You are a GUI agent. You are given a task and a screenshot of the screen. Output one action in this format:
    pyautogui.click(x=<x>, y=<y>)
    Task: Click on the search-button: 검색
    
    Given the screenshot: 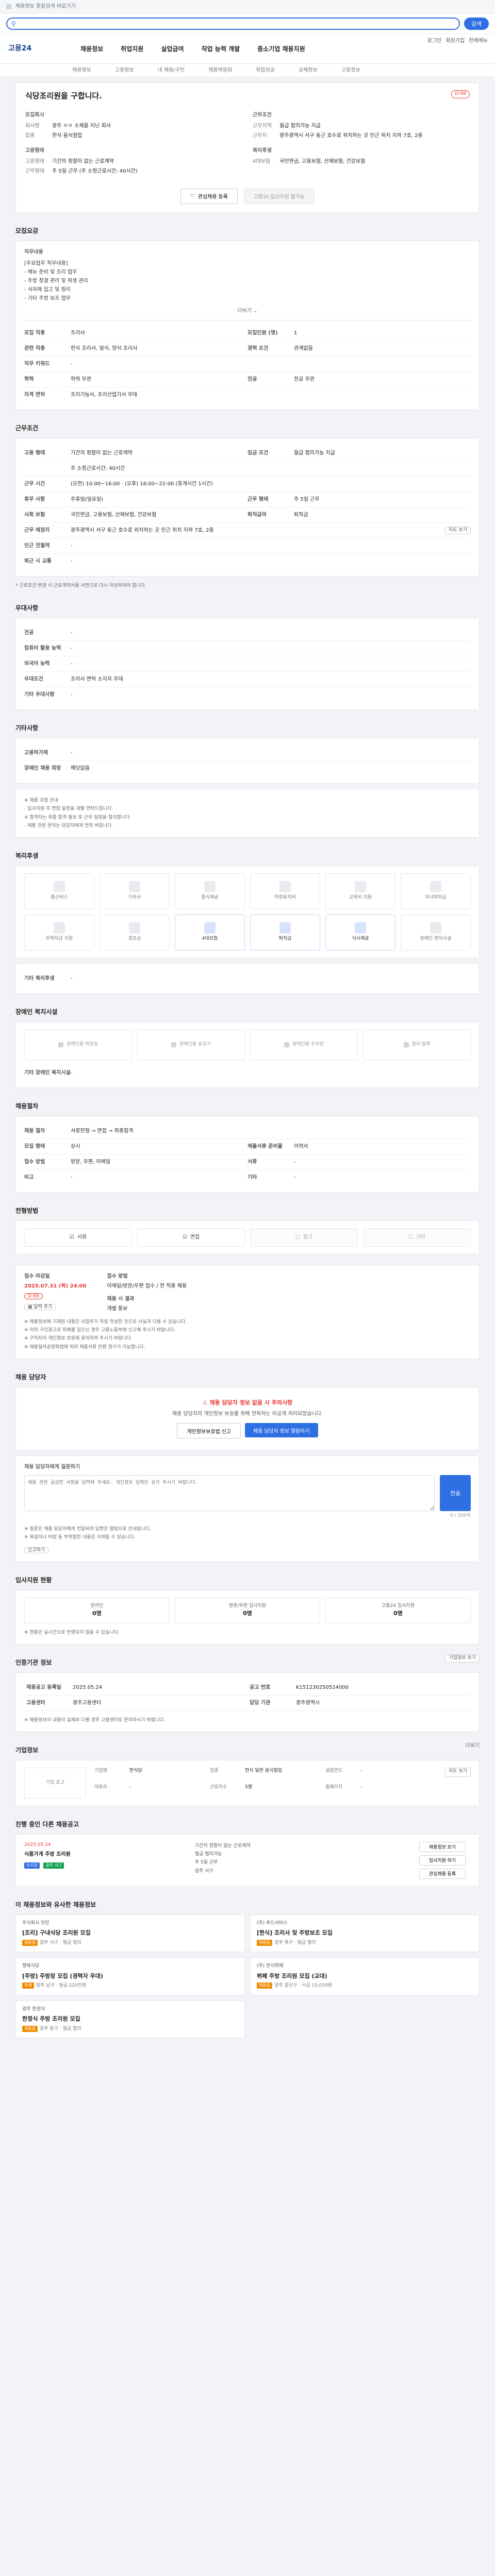 What is the action you would take?
    pyautogui.click(x=476, y=23)
    